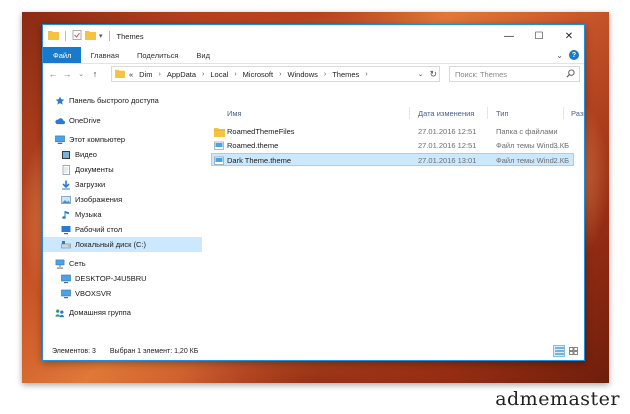  I want to click on sidebar-item-label: Локальный диск (C:), so click(110, 244).